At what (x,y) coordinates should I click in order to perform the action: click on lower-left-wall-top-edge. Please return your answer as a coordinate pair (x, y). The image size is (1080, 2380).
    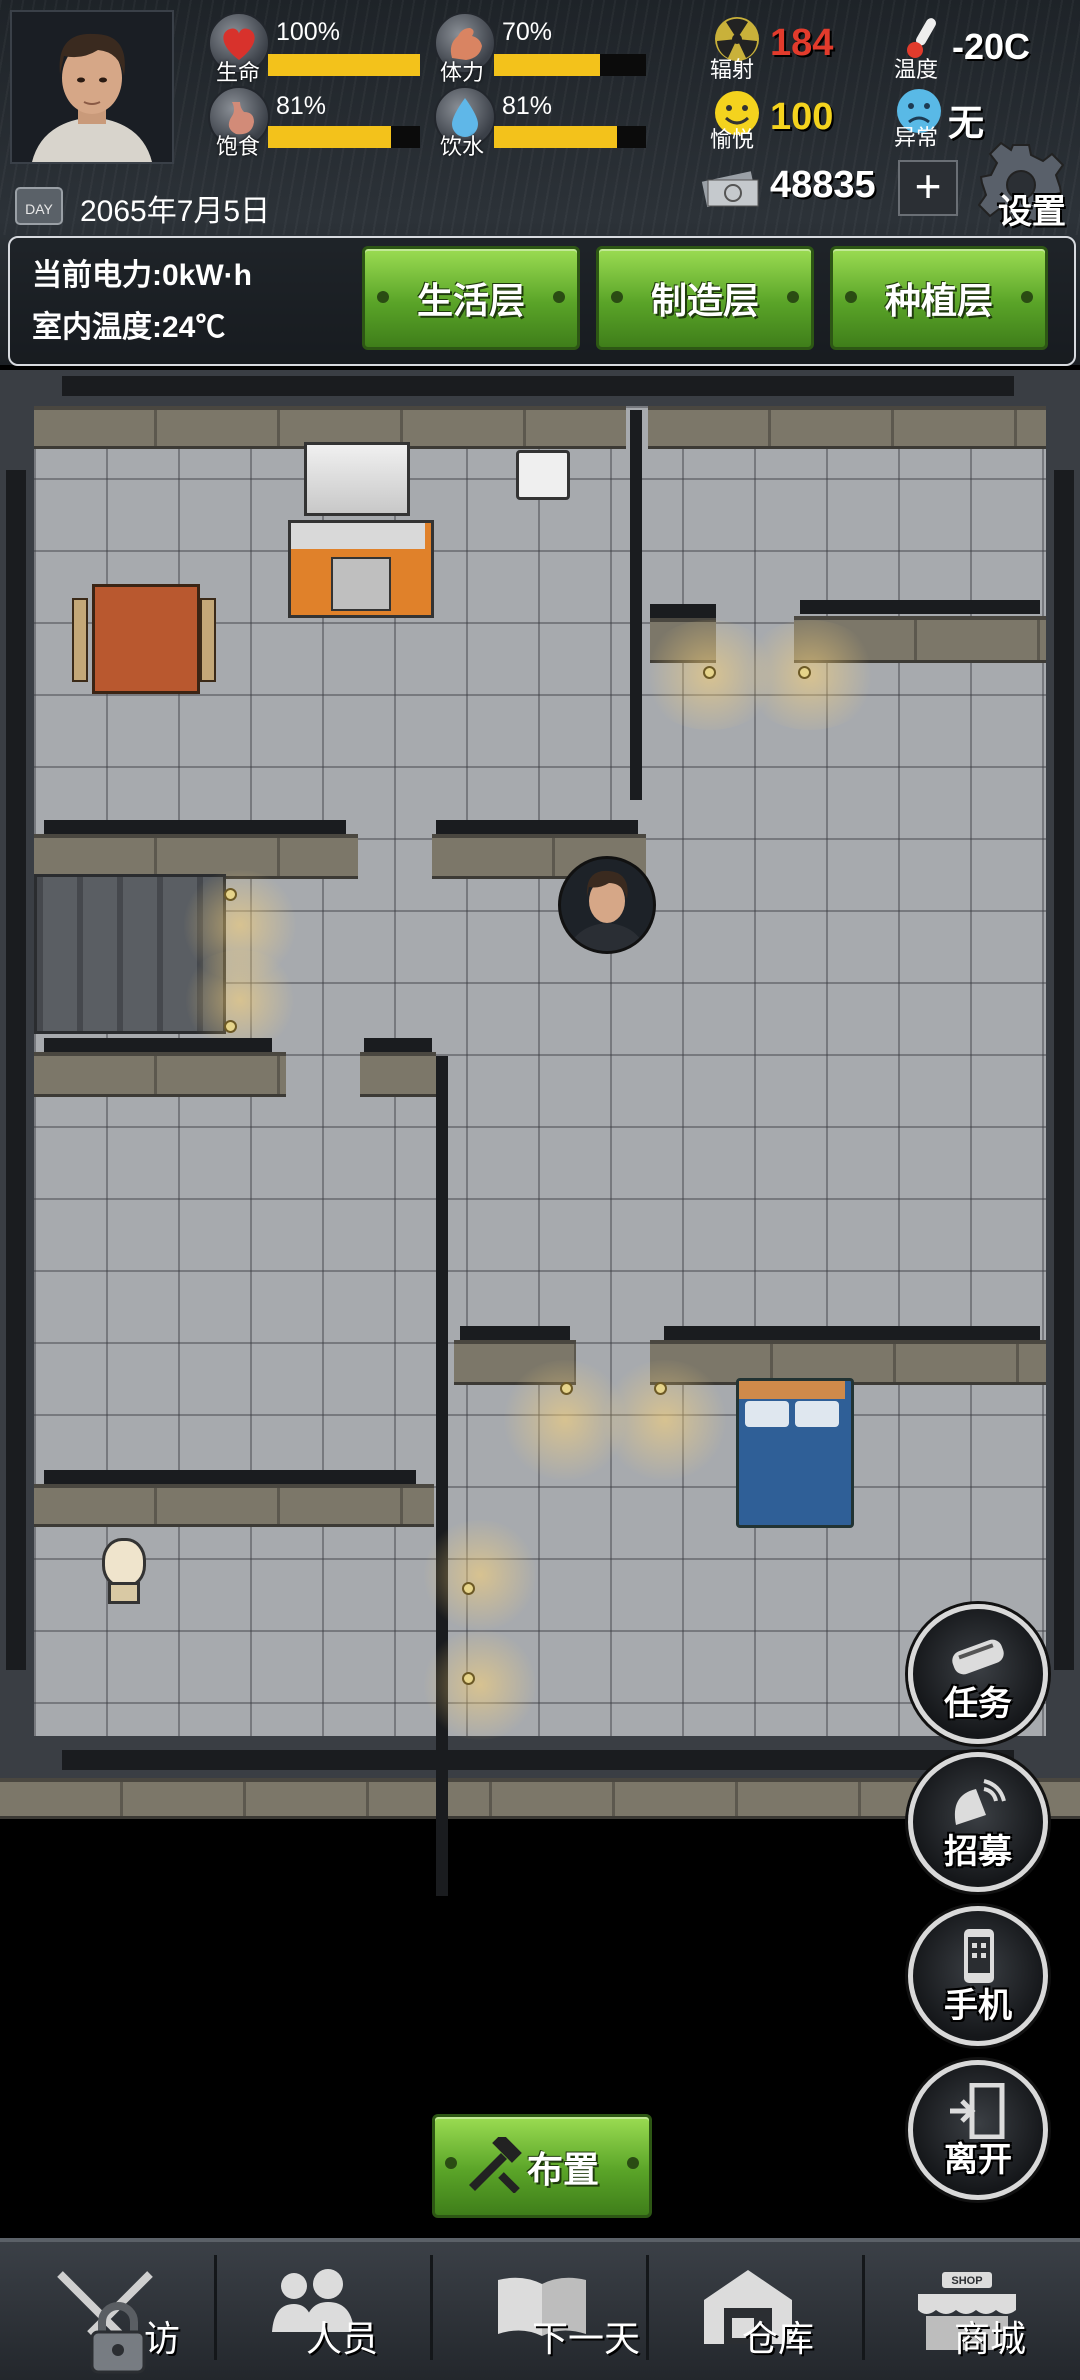
    Looking at the image, I should click on (158, 1045).